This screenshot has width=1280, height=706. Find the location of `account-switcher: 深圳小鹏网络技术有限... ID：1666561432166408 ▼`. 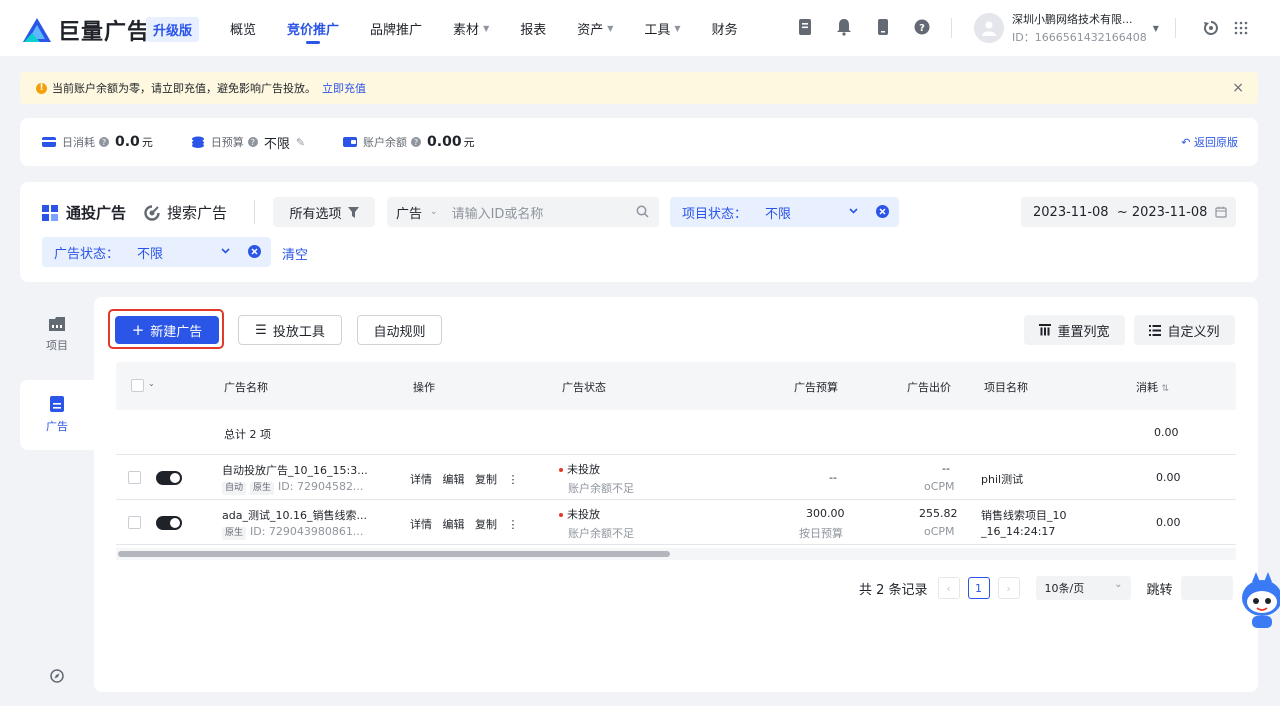

account-switcher: 深圳小鹏网络技术有限... ID：1666561432166408 ▼ is located at coordinates (1066, 28).